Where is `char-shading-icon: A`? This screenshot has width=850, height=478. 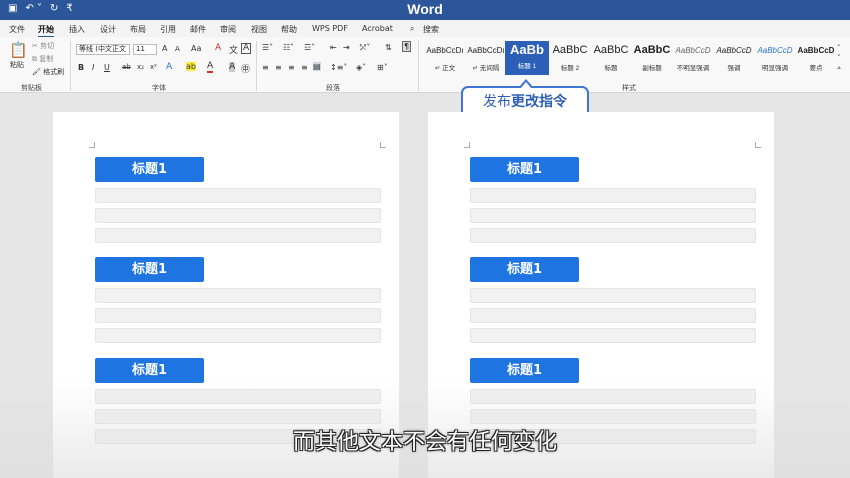
char-shading-icon: A is located at coordinates (232, 67).